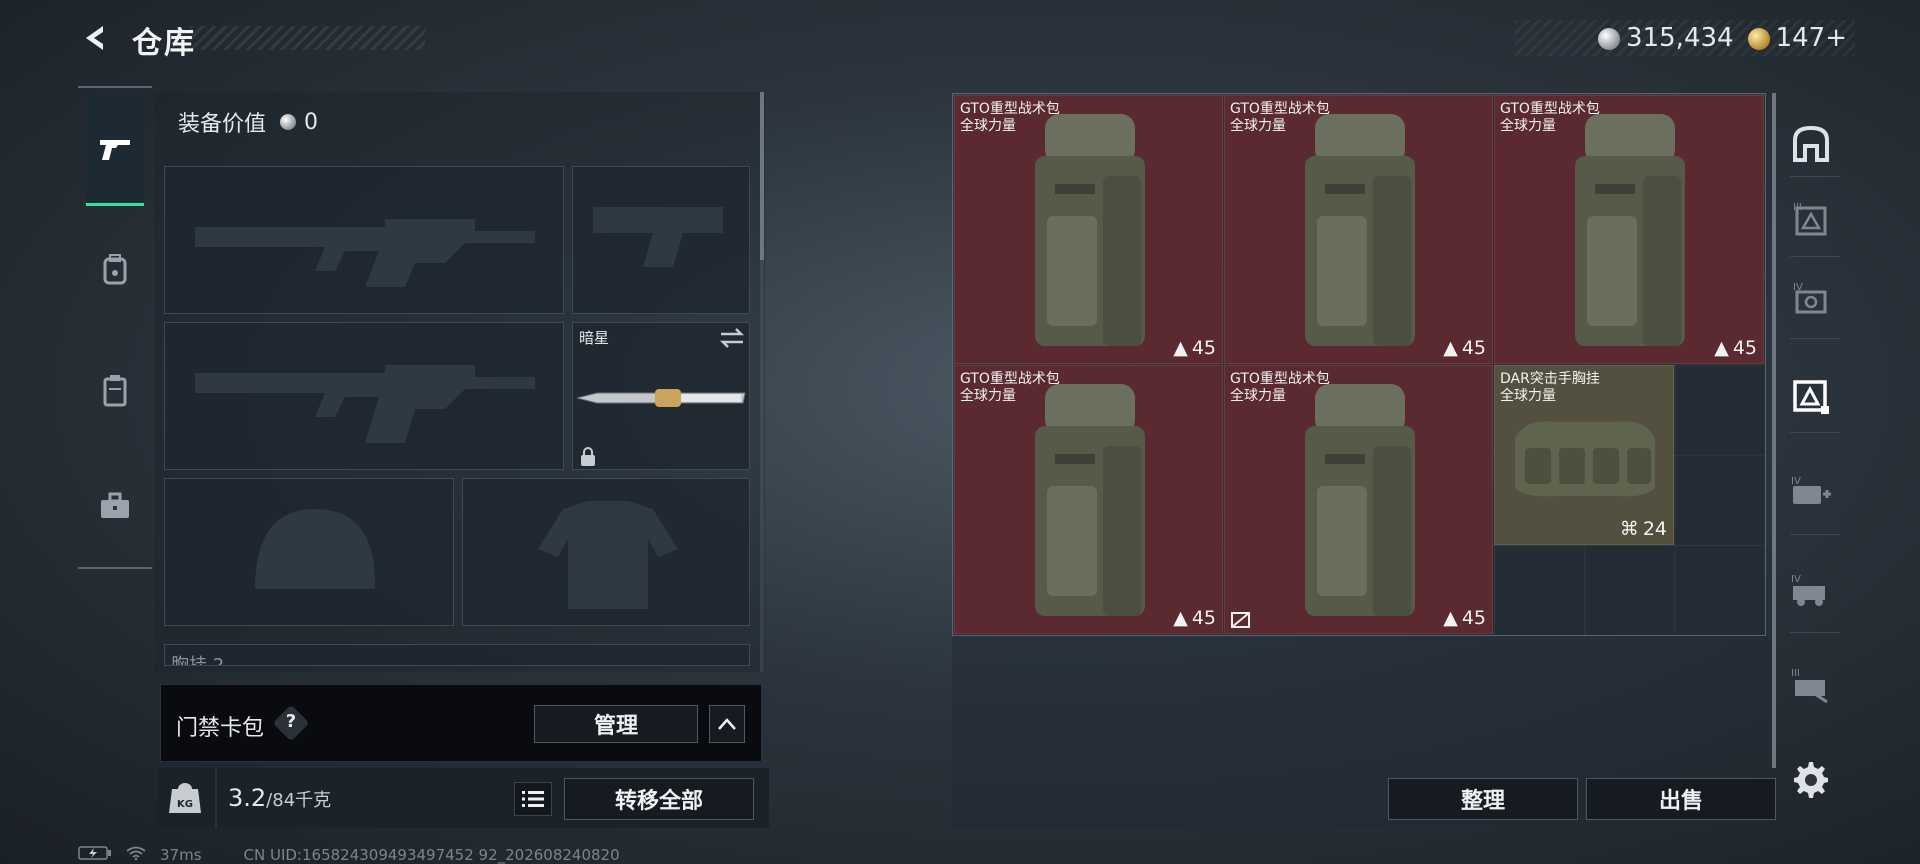  I want to click on lock-icon, so click(588, 456).